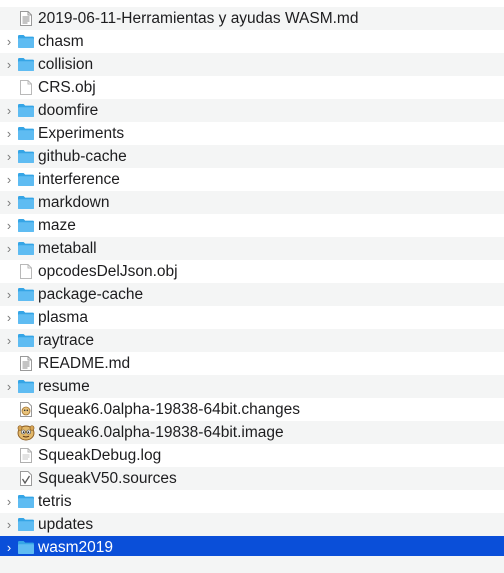 The image size is (504, 573). I want to click on file-name: package-cache, so click(91, 294).